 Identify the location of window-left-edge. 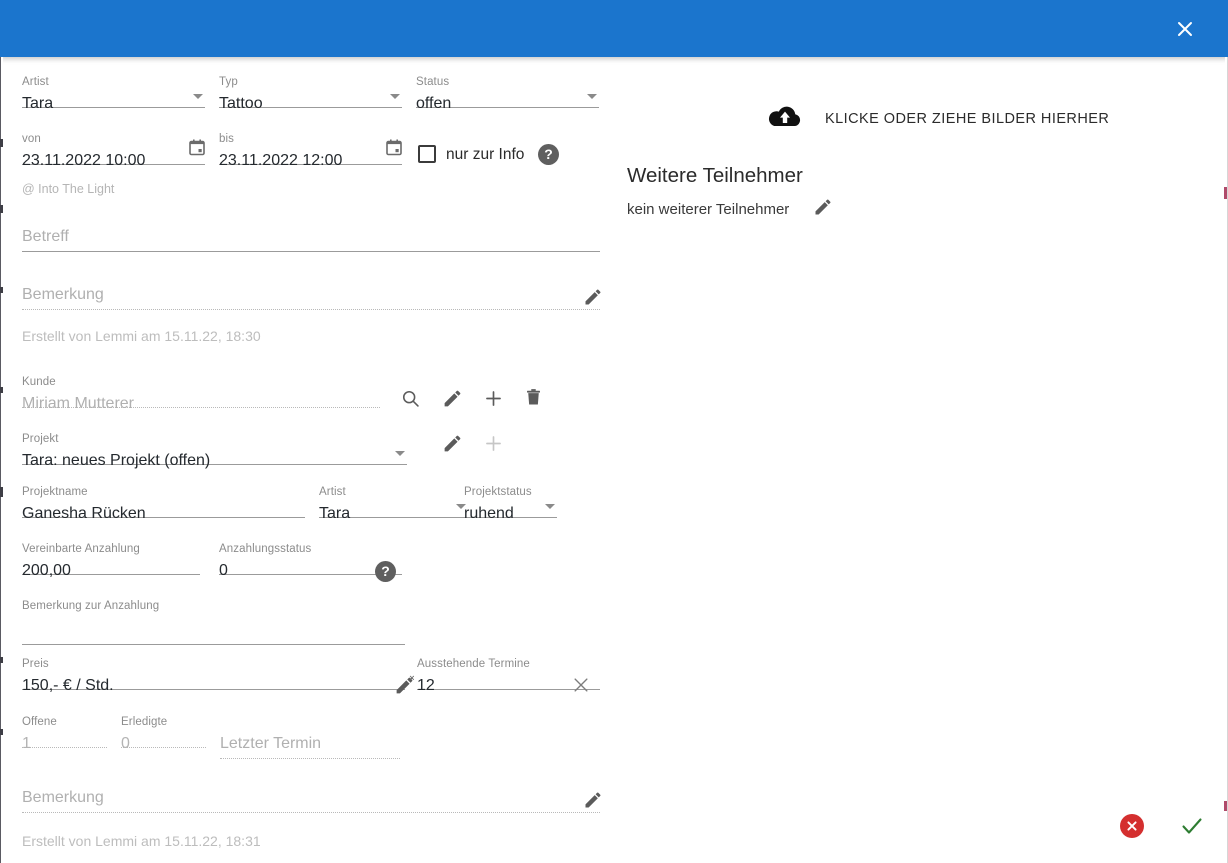
(1, 460).